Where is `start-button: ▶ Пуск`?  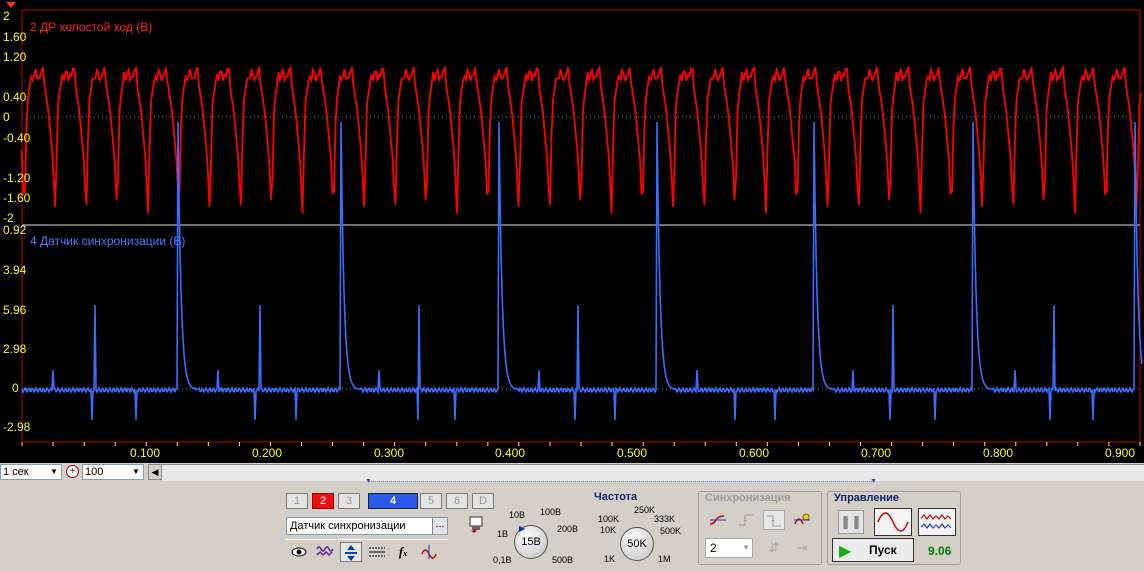
start-button: ▶ Пуск is located at coordinates (873, 550).